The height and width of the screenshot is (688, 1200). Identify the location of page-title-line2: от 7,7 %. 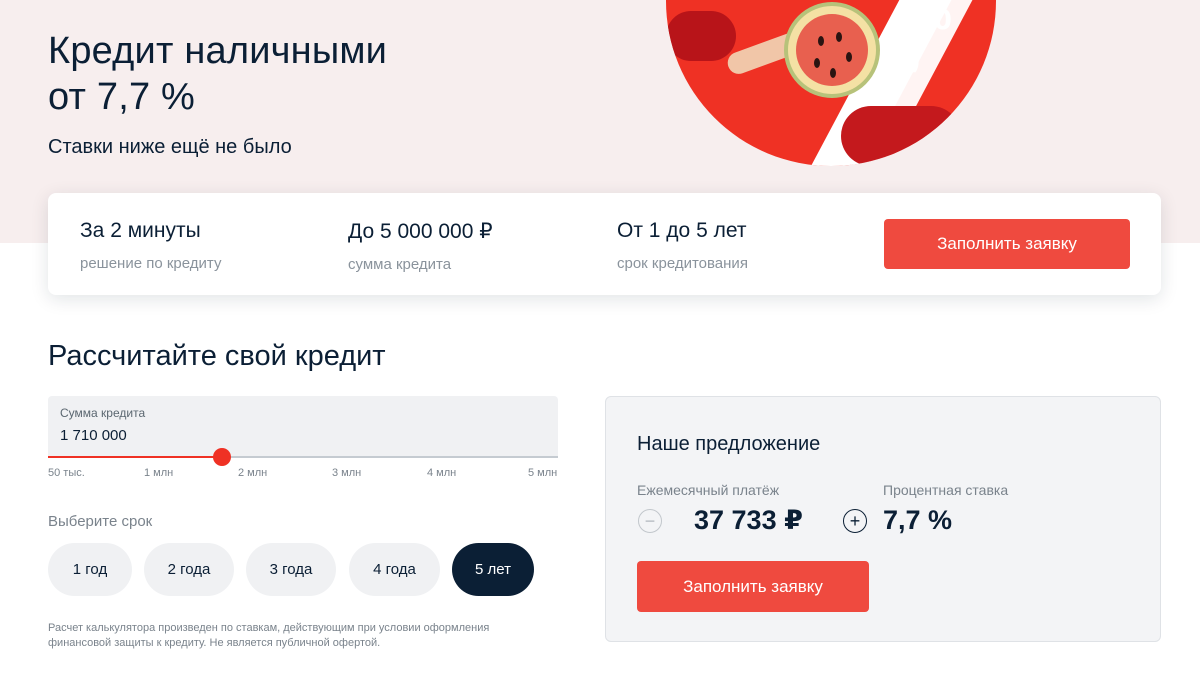
(122, 97).